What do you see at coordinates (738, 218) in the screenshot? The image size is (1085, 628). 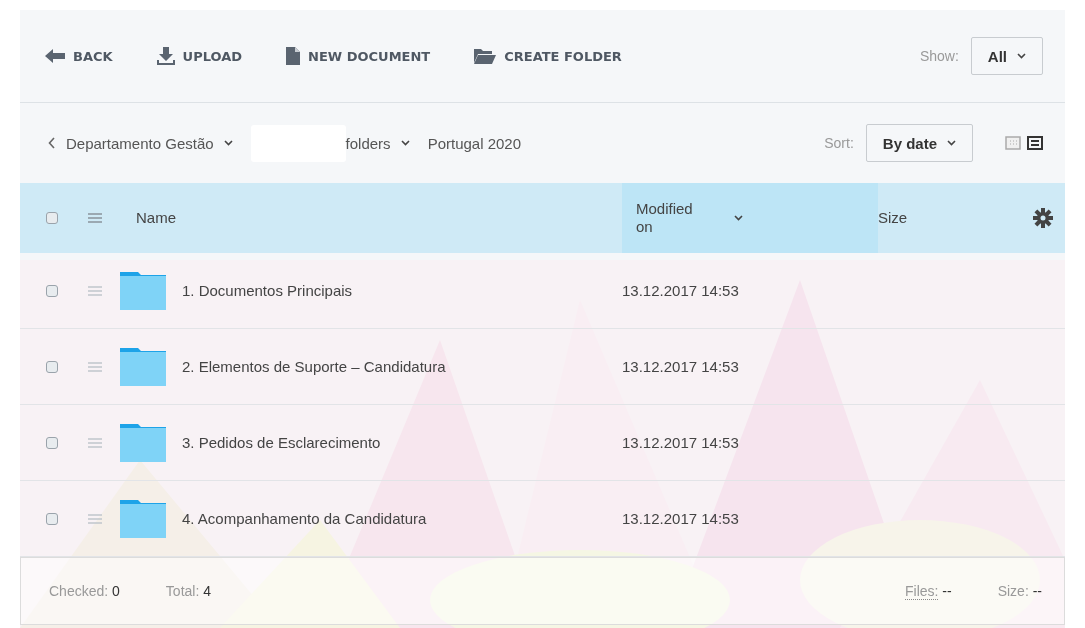 I see `sort-caret-icon` at bounding box center [738, 218].